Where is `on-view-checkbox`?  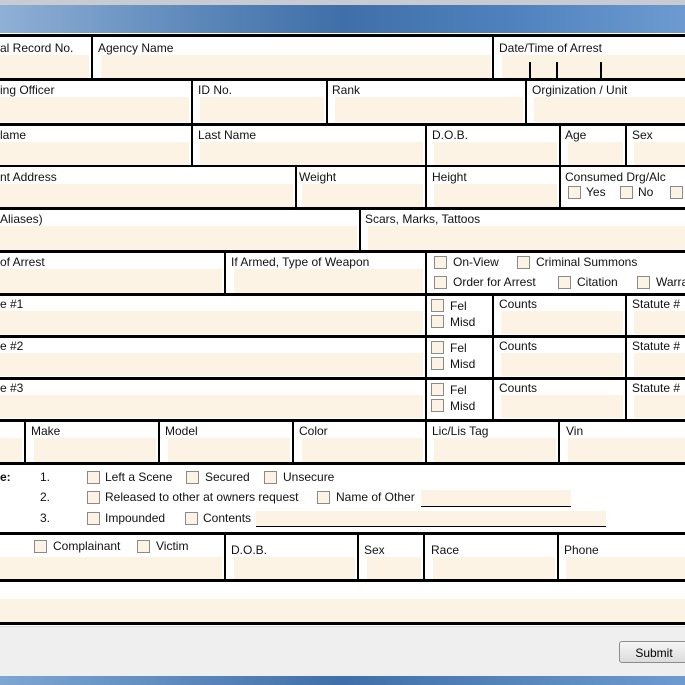 on-view-checkbox is located at coordinates (440, 262).